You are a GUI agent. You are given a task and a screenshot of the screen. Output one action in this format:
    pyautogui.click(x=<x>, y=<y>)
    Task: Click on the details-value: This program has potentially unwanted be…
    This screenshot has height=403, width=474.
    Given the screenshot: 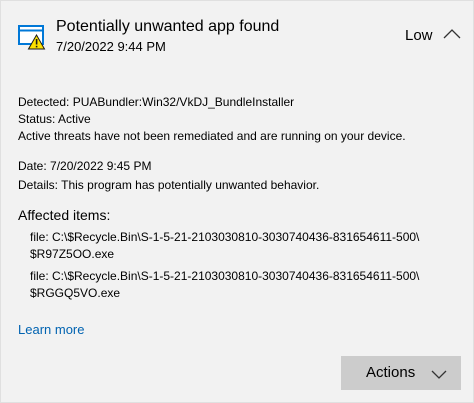 What is the action you would take?
    pyautogui.click(x=190, y=185)
    